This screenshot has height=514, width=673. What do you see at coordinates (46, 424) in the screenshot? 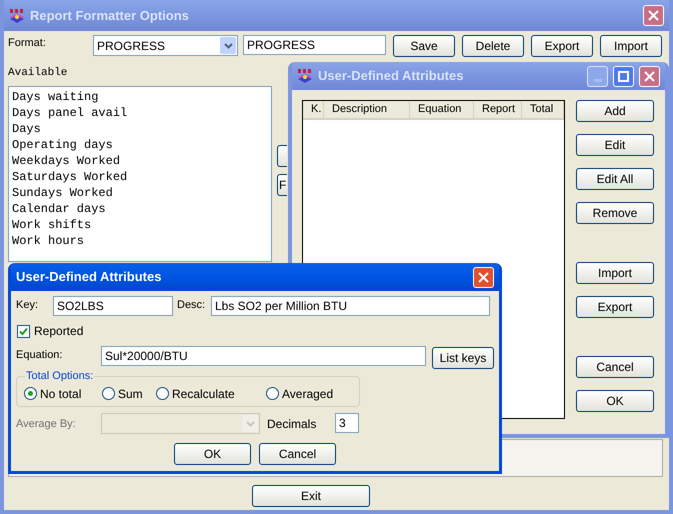
I see `average-by-label: Average By:` at bounding box center [46, 424].